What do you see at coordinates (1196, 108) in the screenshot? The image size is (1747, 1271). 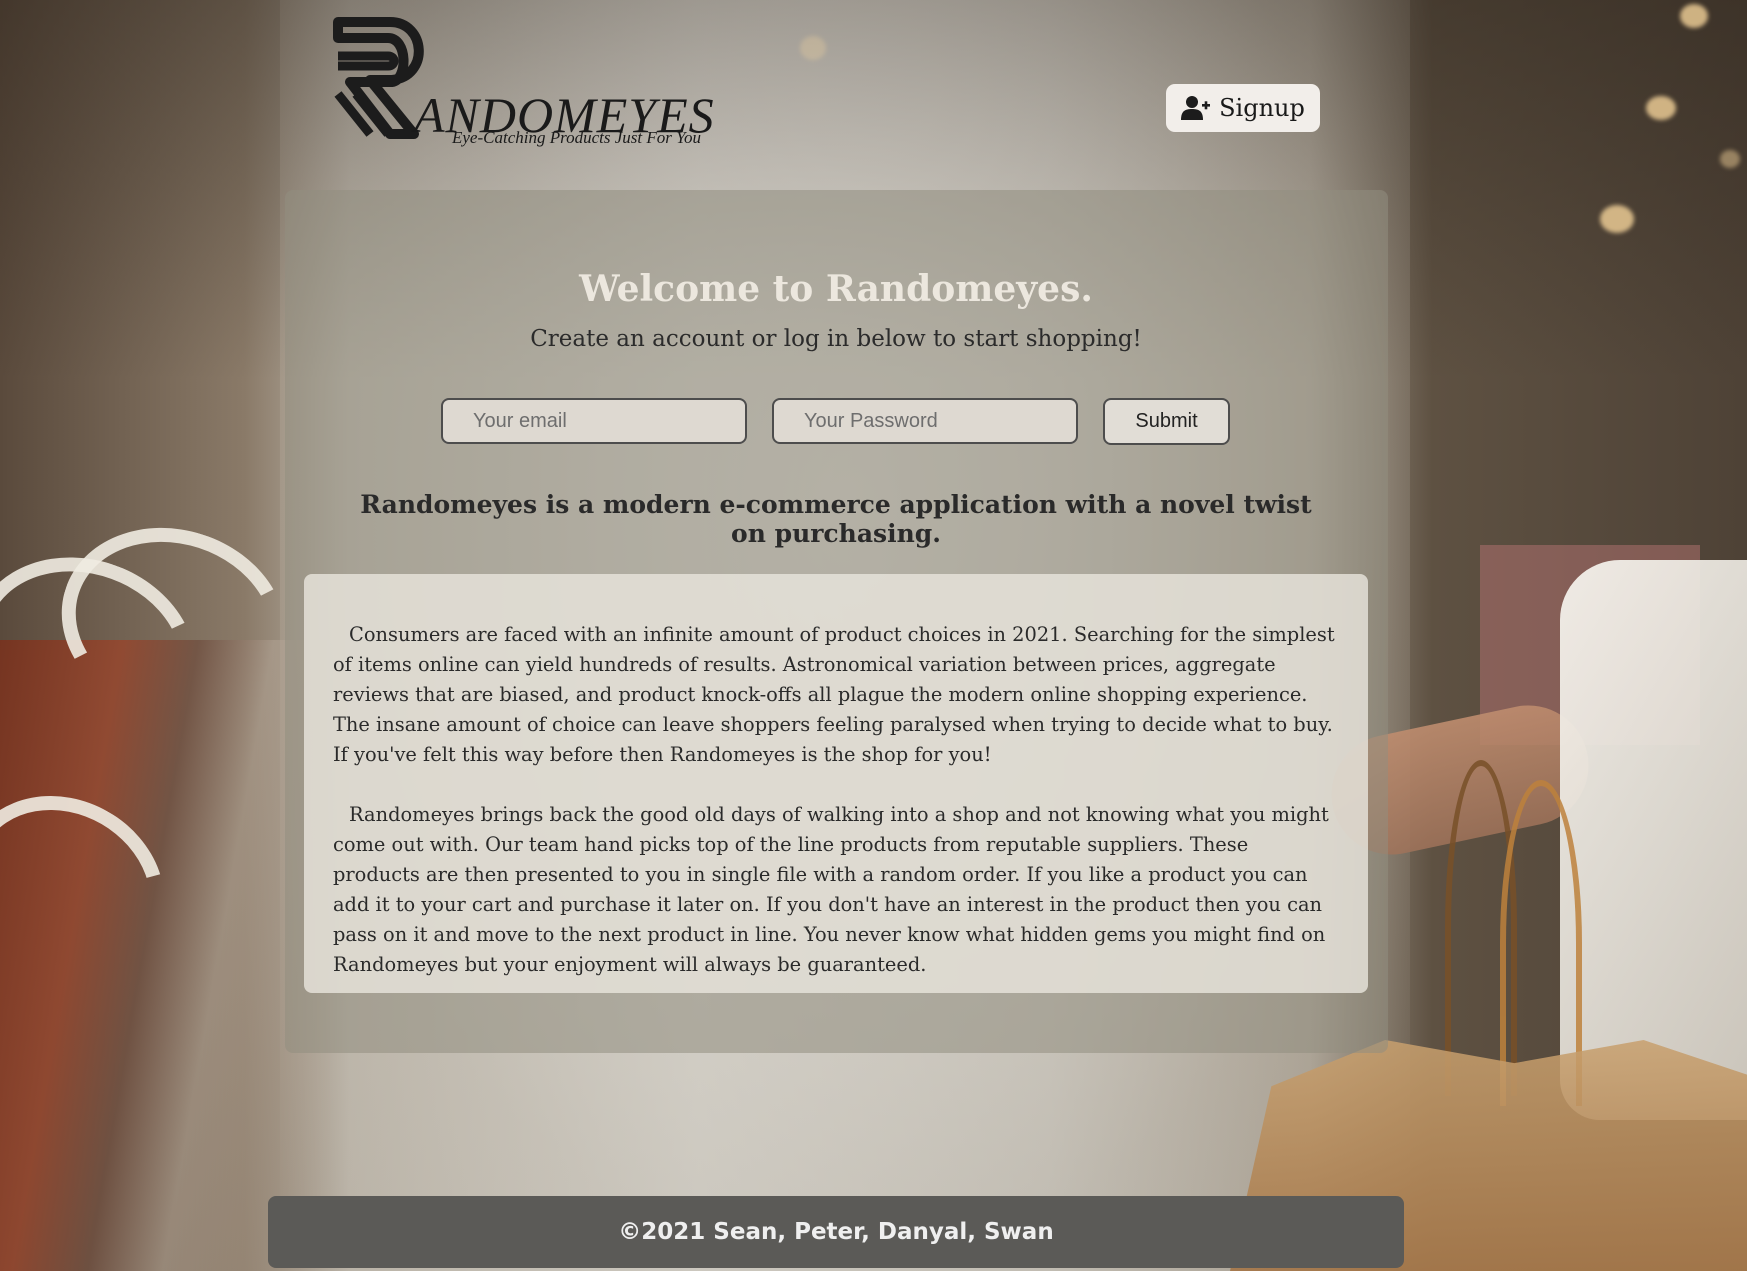 I see `user-plus-icon` at bounding box center [1196, 108].